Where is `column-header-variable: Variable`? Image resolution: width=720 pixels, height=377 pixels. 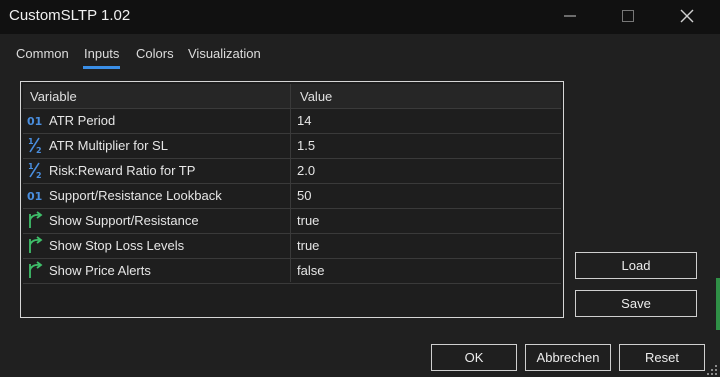
column-header-variable: Variable is located at coordinates (53, 96).